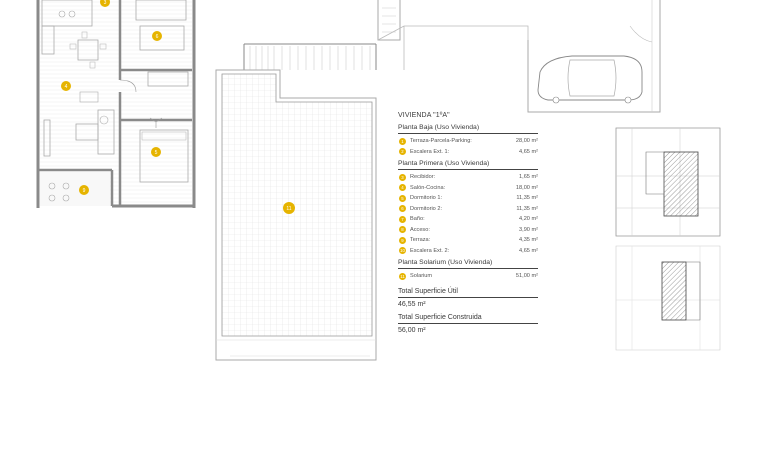  What do you see at coordinates (468, 293) in the screenshot?
I see `total-useful-area-label: Total Superficie Útil` at bounding box center [468, 293].